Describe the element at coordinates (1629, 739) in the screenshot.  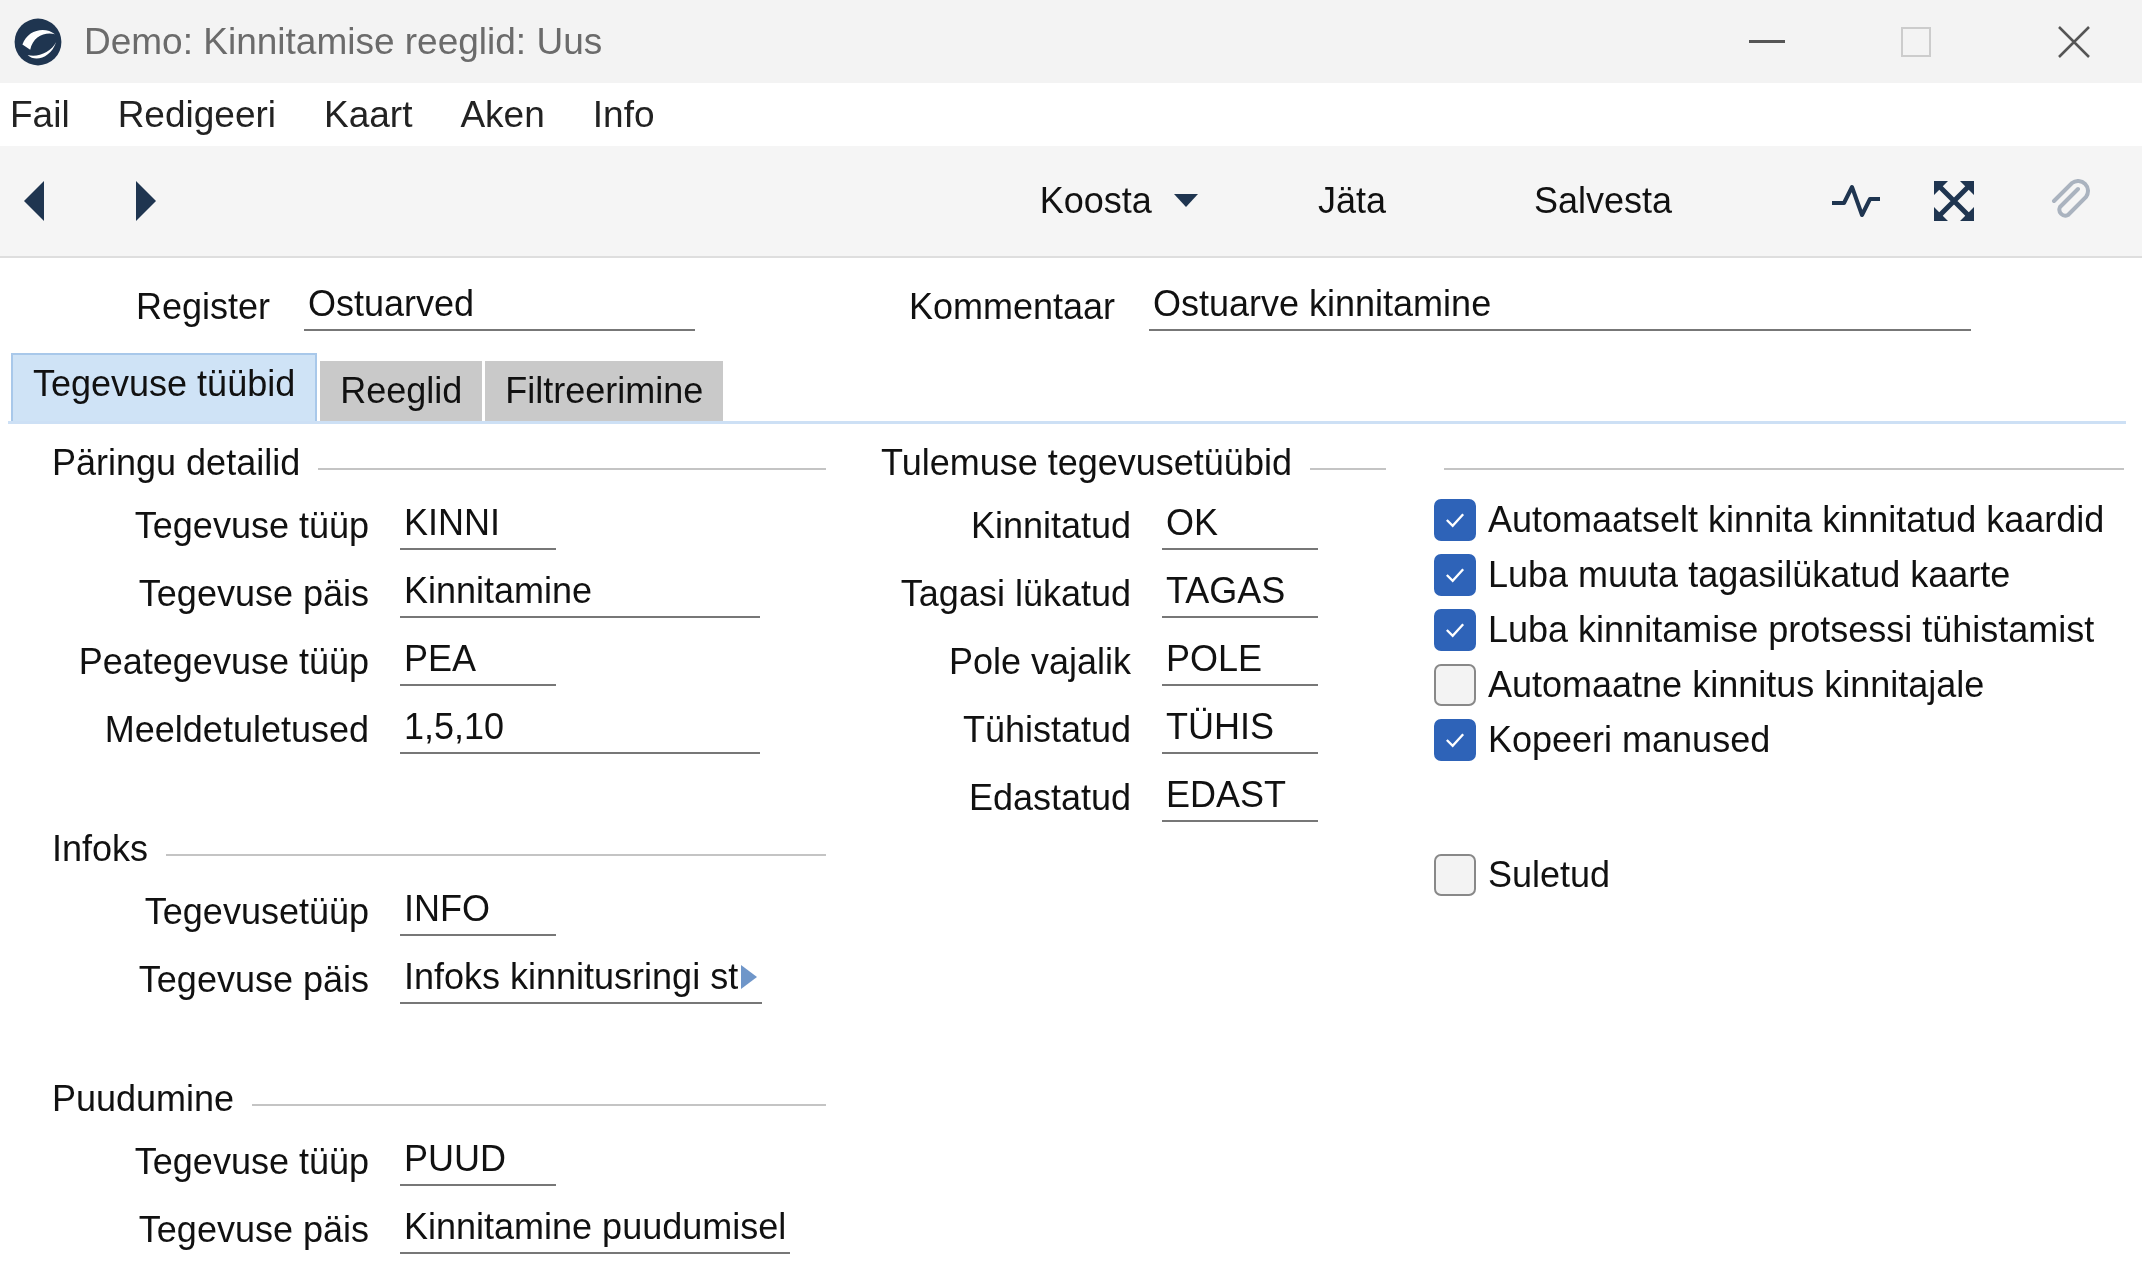
I see `checkbox-label: Kopeeri manused` at that location.